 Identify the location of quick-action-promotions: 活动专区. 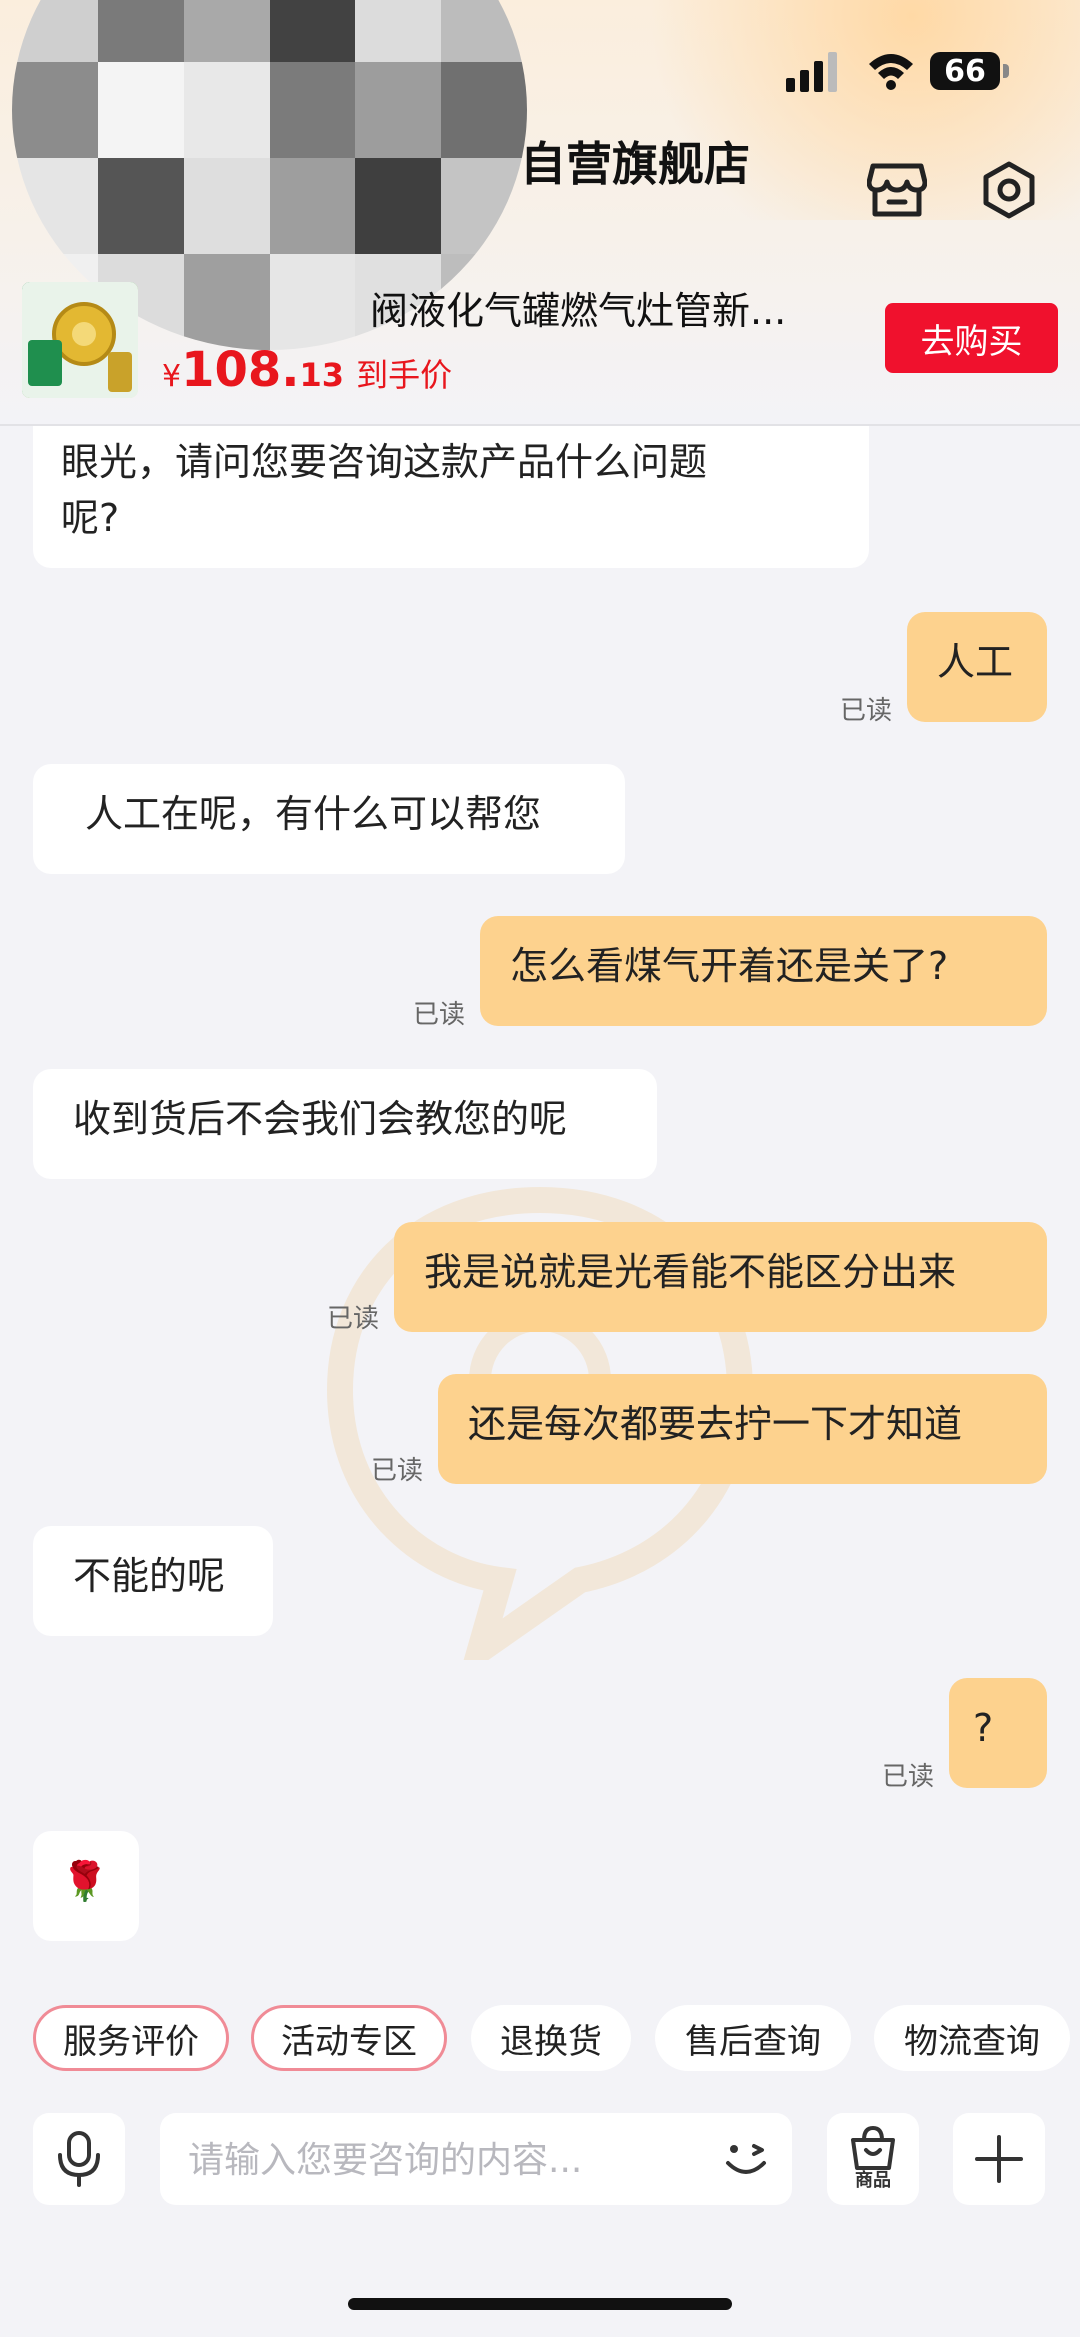
(349, 2038).